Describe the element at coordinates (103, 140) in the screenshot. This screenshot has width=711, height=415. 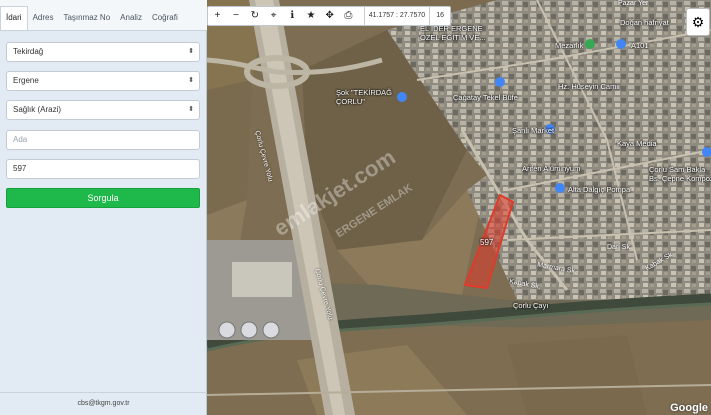
I see `ada-input: Ada` at that location.